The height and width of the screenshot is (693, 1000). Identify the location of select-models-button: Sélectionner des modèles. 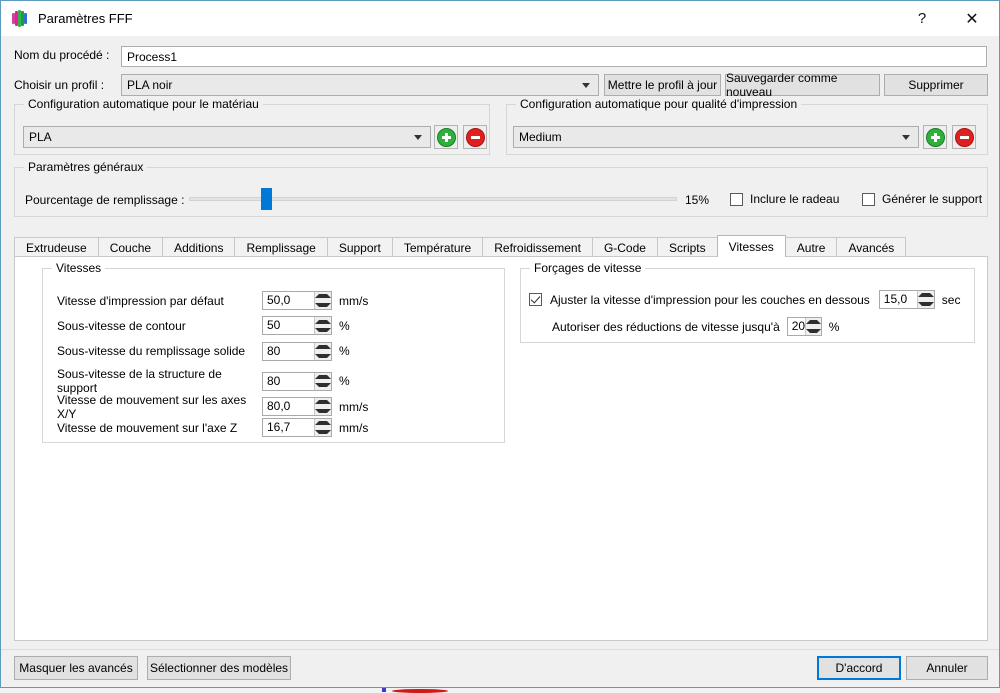
(219, 668).